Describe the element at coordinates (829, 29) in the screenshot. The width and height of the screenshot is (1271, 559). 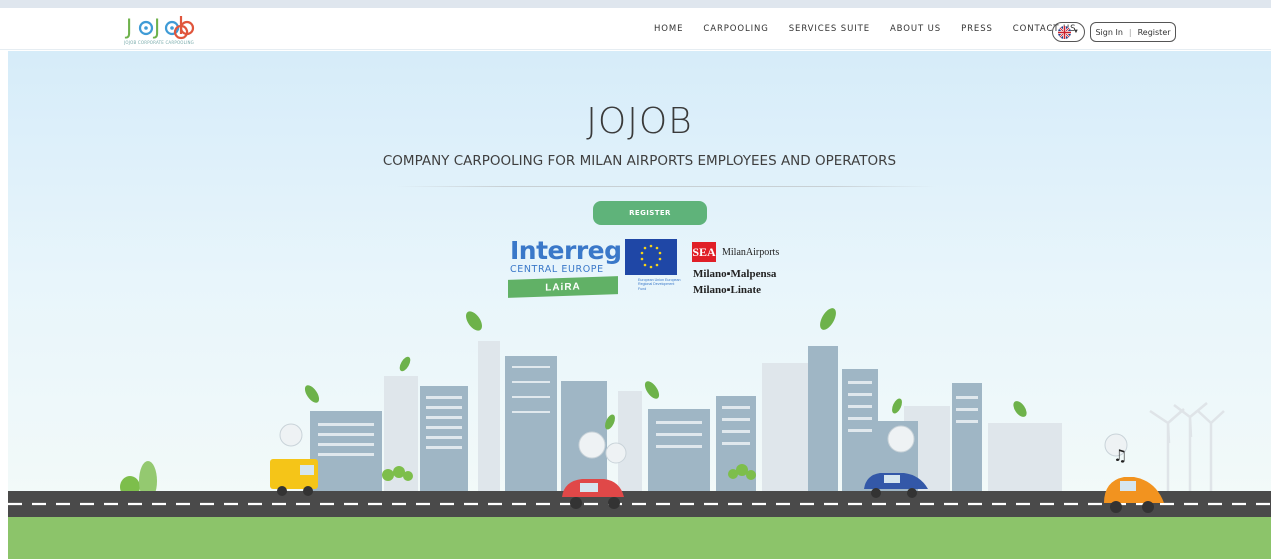
I see `nav-services-suite: SERVICES SUITE` at that location.